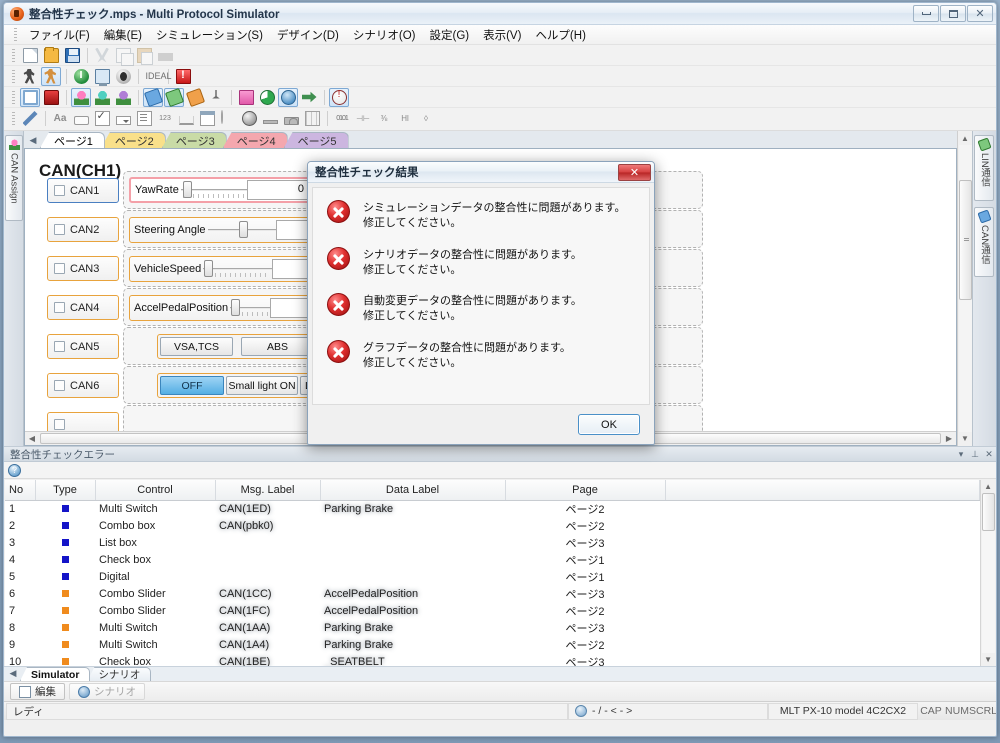 This screenshot has height=743, width=1000. What do you see at coordinates (183, 76) in the screenshot?
I see `check-consistency-button` at bounding box center [183, 76].